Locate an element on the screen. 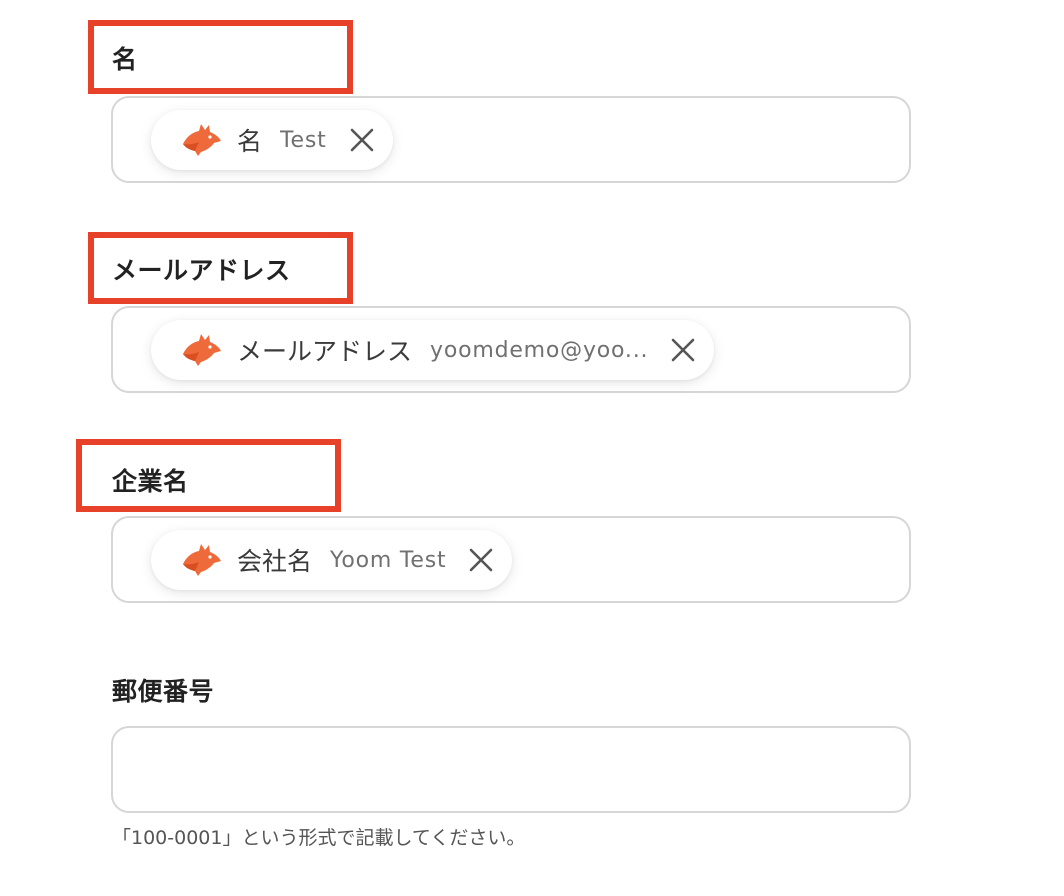  postal-code-input is located at coordinates (511, 769).